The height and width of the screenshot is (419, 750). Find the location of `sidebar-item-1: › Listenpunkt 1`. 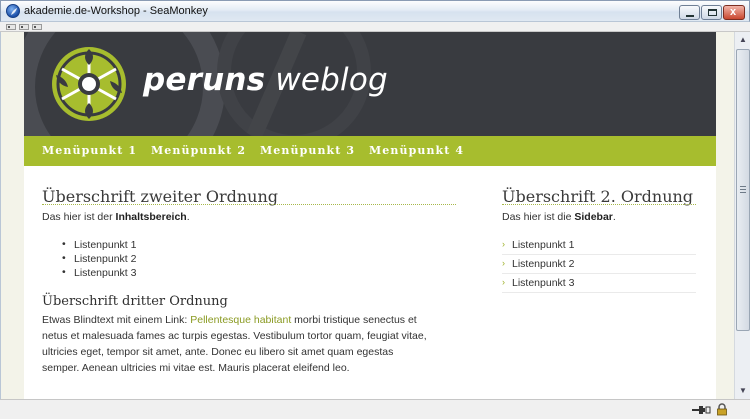

sidebar-item-1: › Listenpunkt 1 is located at coordinates (599, 246).